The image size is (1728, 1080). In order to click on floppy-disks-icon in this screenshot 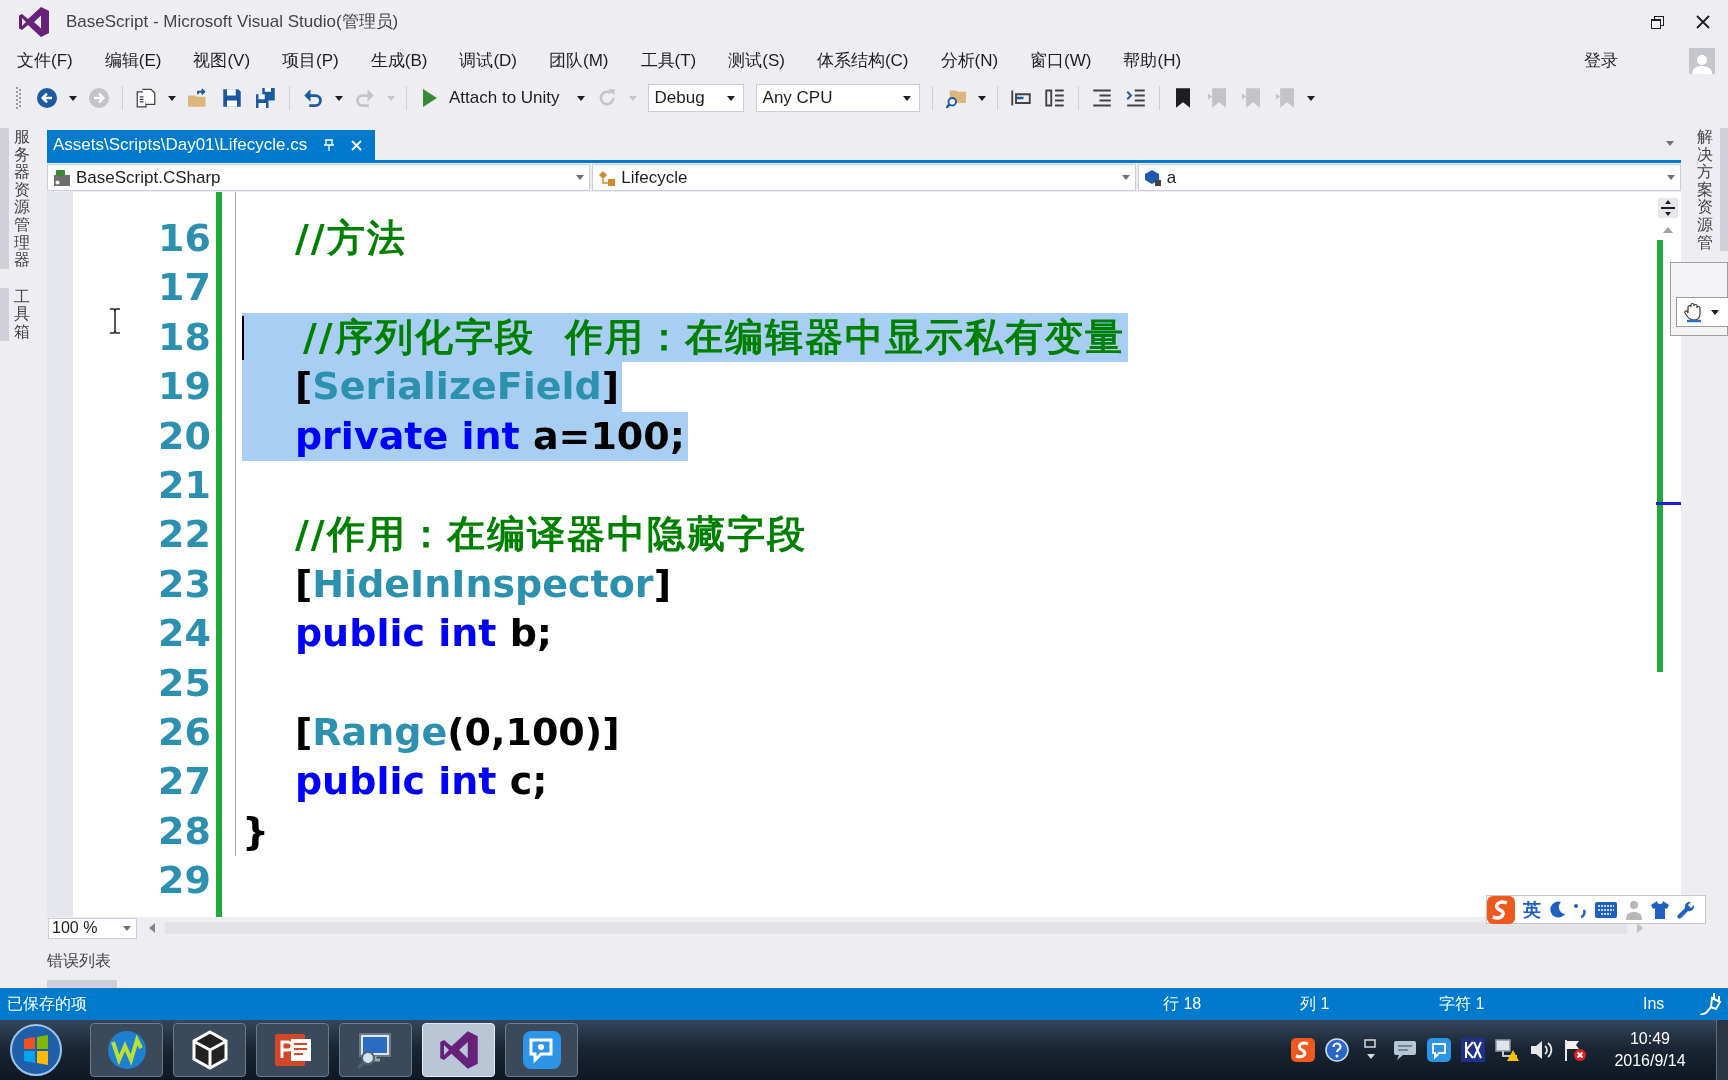, I will do `click(266, 98)`.